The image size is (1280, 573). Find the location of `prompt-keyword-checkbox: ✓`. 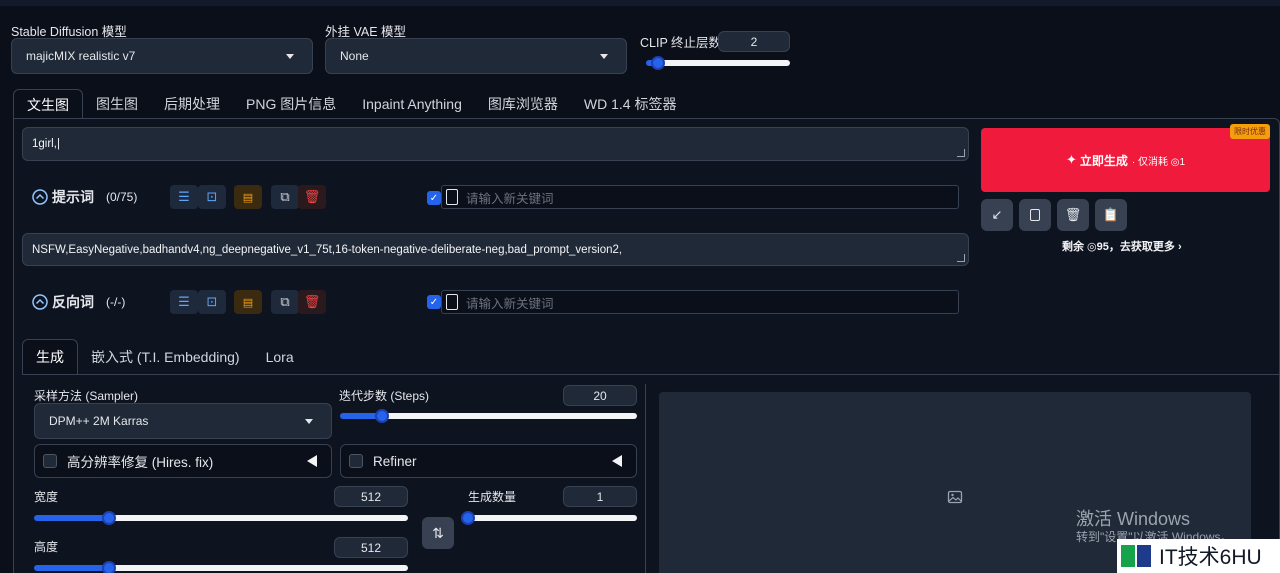

prompt-keyword-checkbox: ✓ is located at coordinates (434, 198).